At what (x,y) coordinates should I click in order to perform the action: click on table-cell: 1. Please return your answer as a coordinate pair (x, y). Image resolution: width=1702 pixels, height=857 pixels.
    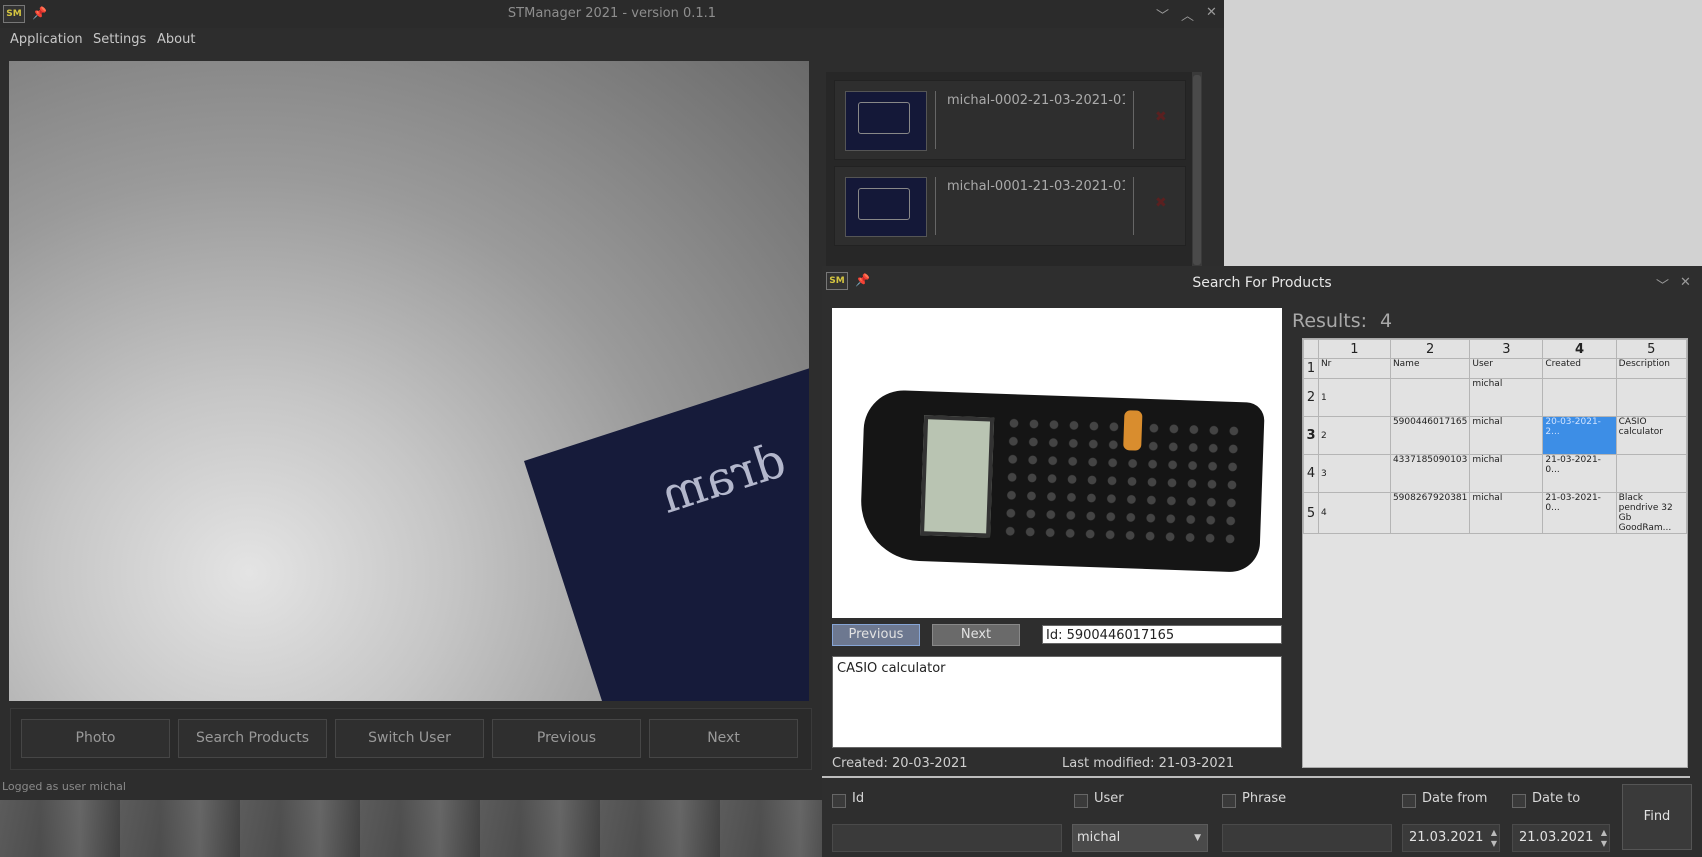
    Looking at the image, I should click on (1354, 397).